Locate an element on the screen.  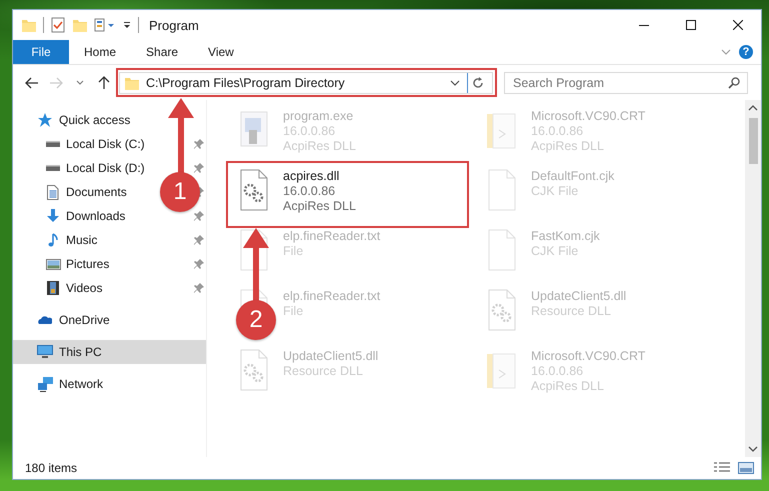
picture-icon is located at coordinates (53, 264).